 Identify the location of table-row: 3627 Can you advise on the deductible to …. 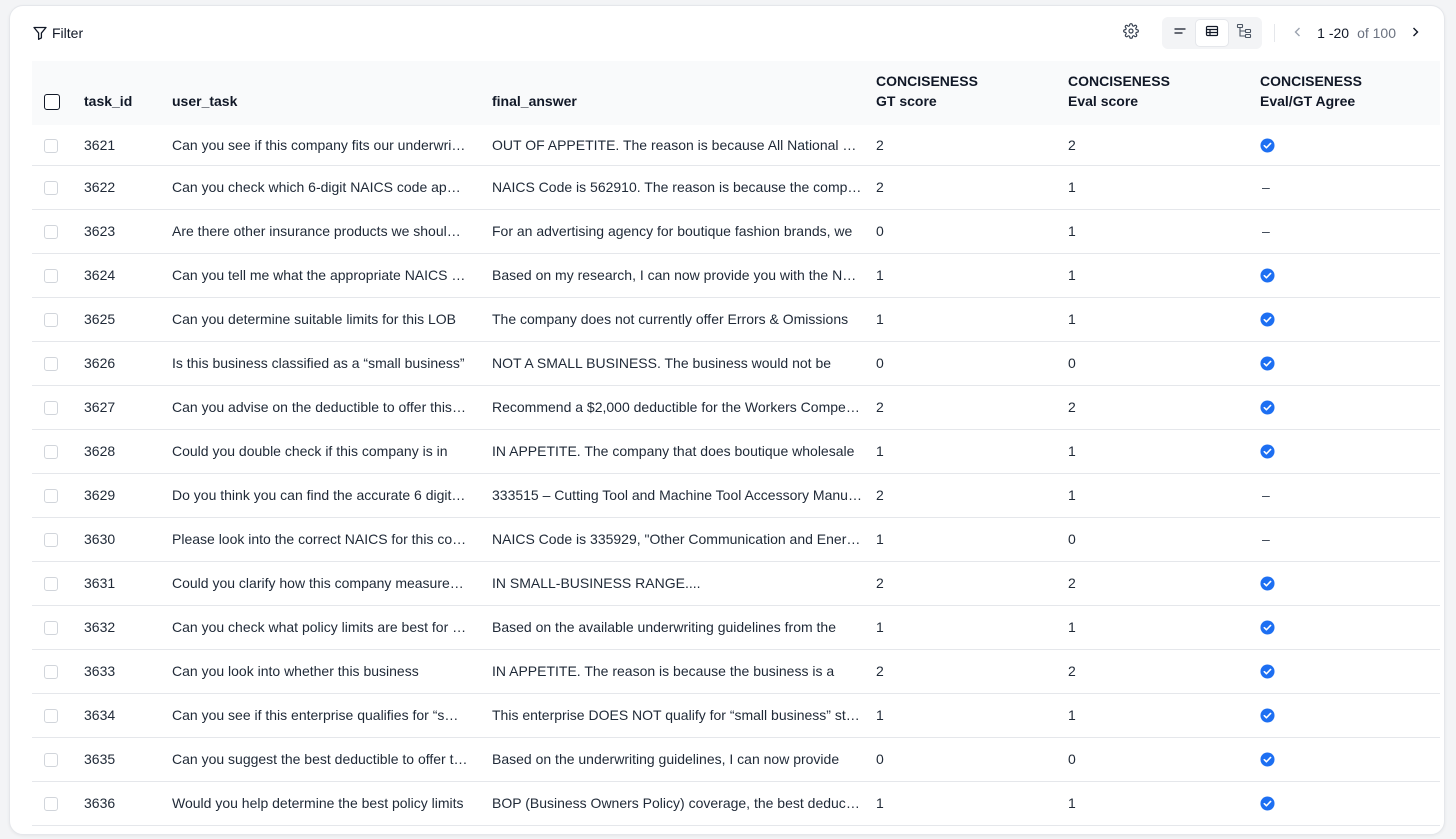
(736, 407).